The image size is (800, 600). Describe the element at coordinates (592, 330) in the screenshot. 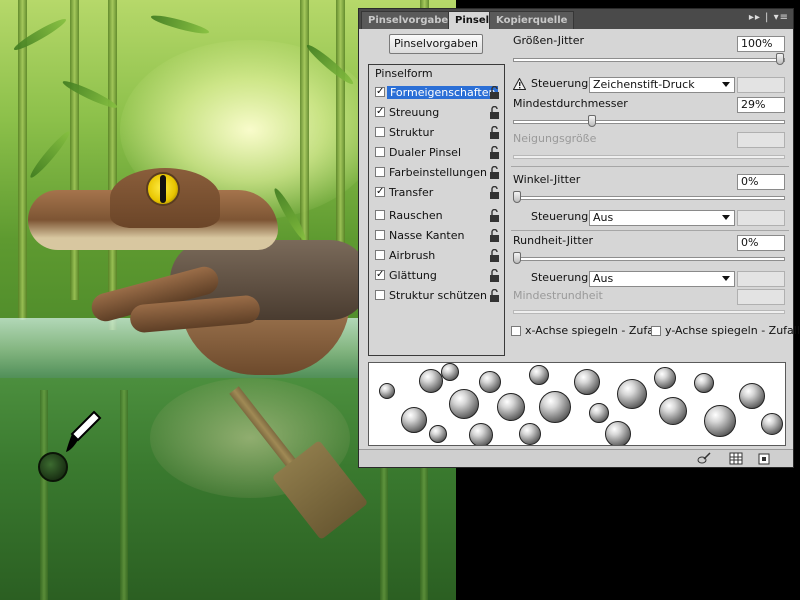

I see `flip-x-label: x-Achse spiegeln - Zufall` at that location.